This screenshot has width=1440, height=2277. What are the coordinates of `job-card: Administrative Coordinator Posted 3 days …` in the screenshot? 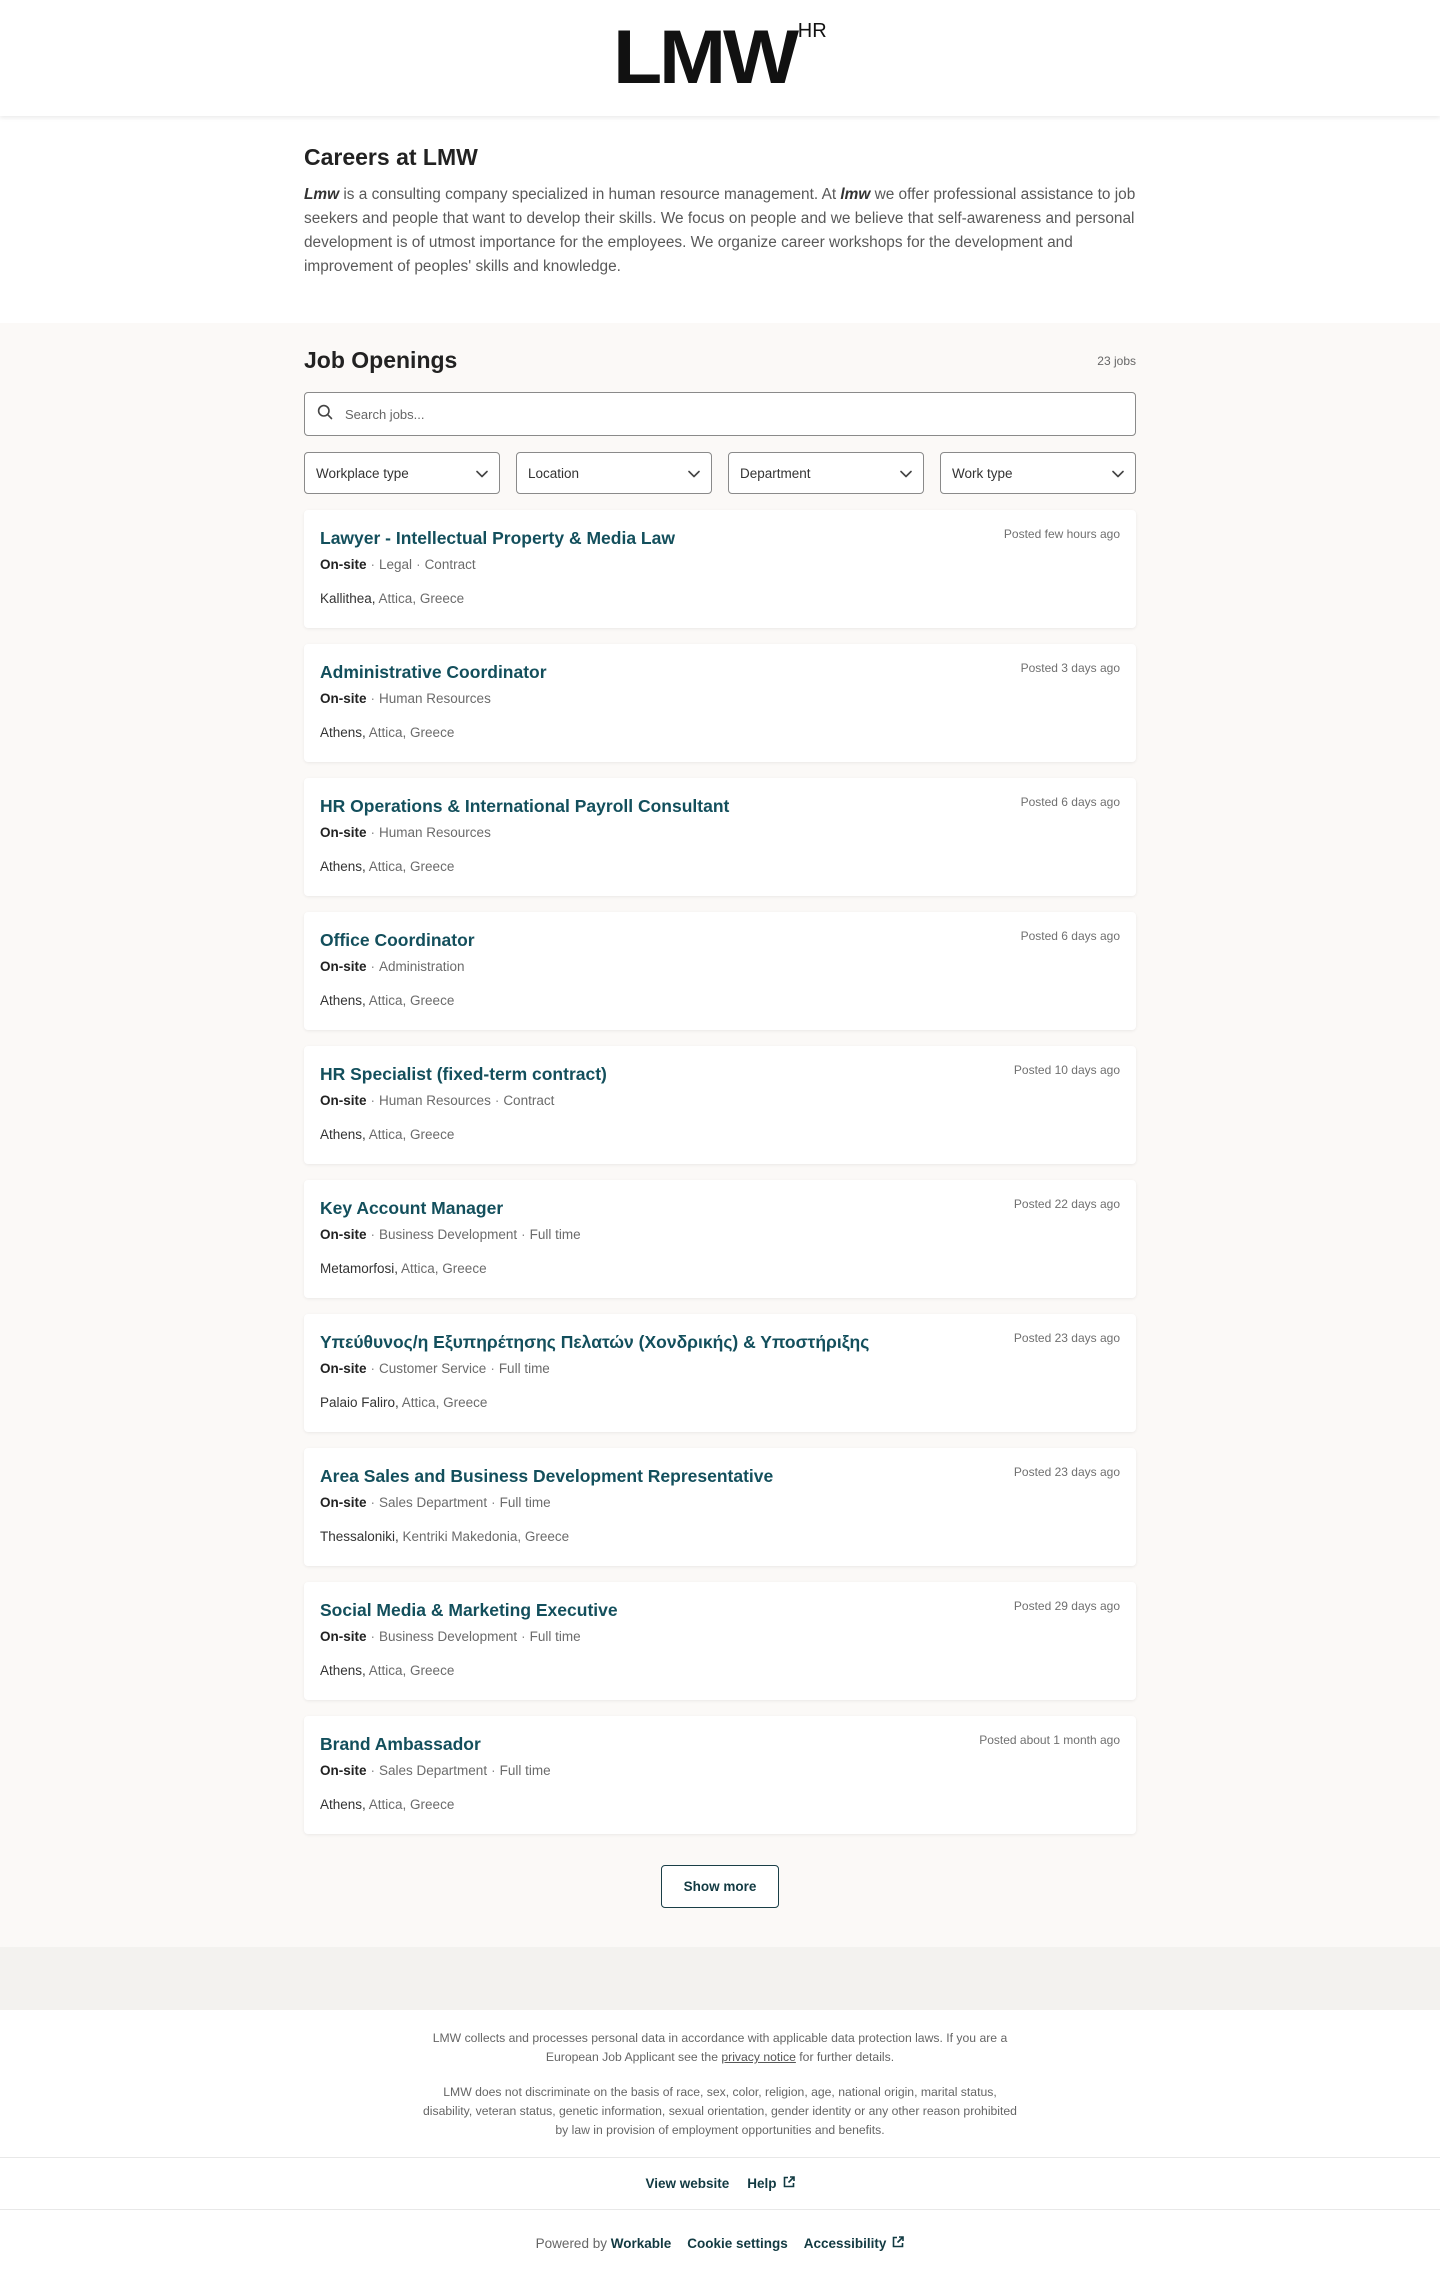 It's located at (720, 703).